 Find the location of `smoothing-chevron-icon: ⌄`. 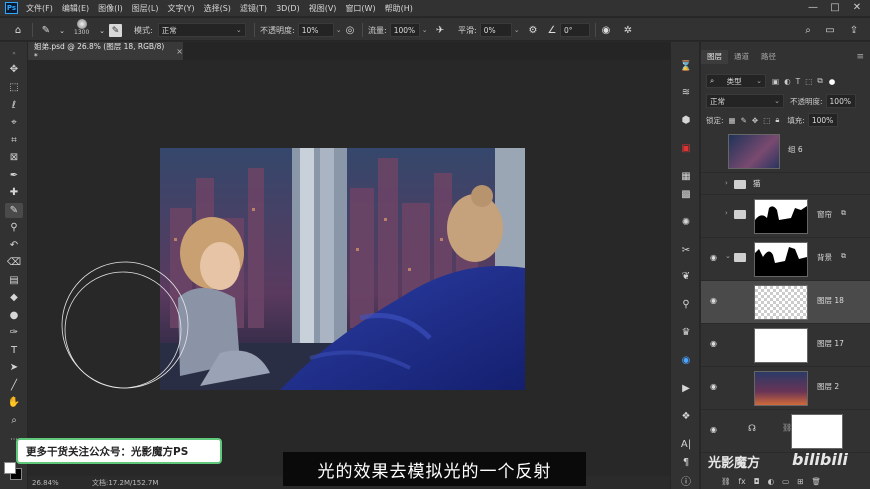

smoothing-chevron-icon: ⌄ is located at coordinates (517, 30).